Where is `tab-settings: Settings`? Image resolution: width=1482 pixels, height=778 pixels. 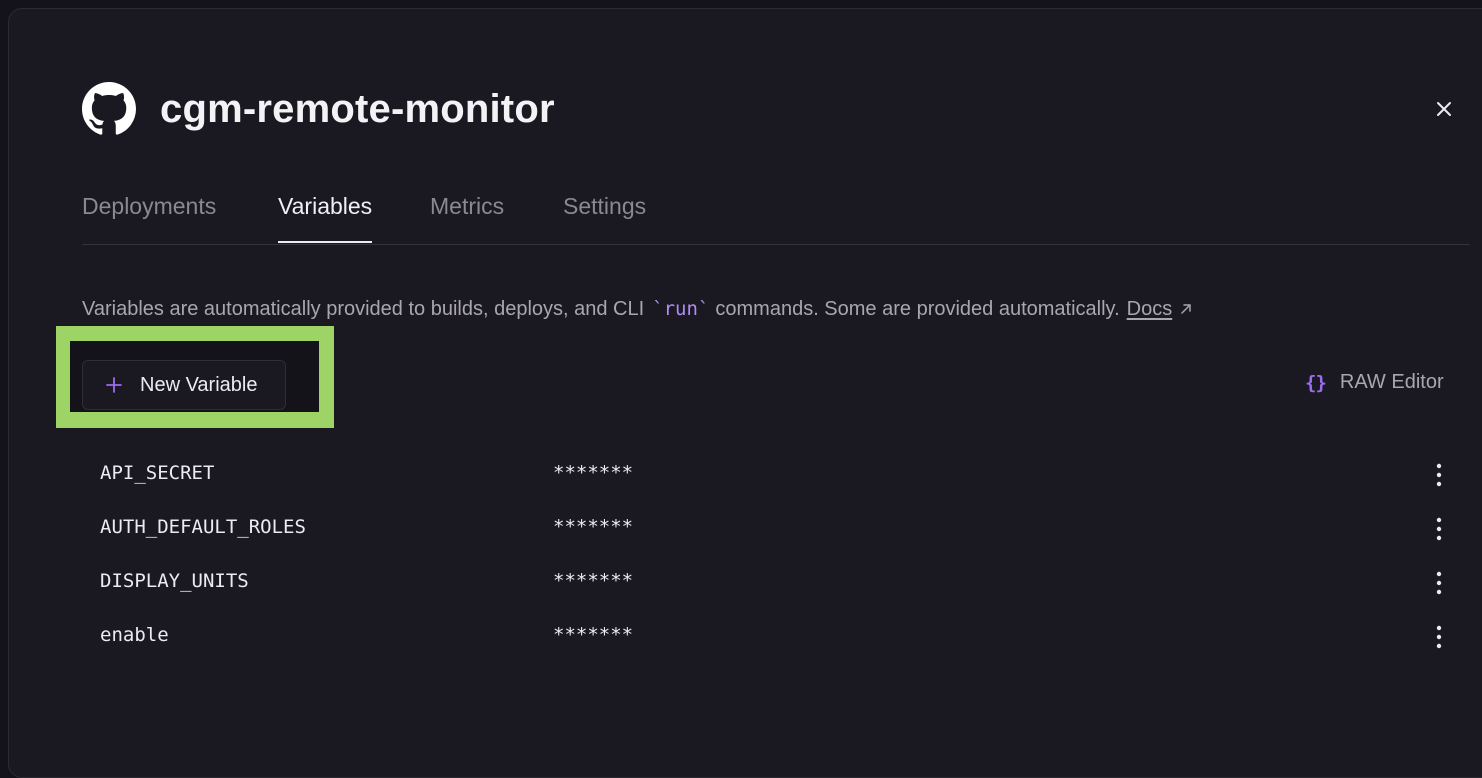 tab-settings: Settings is located at coordinates (604, 206).